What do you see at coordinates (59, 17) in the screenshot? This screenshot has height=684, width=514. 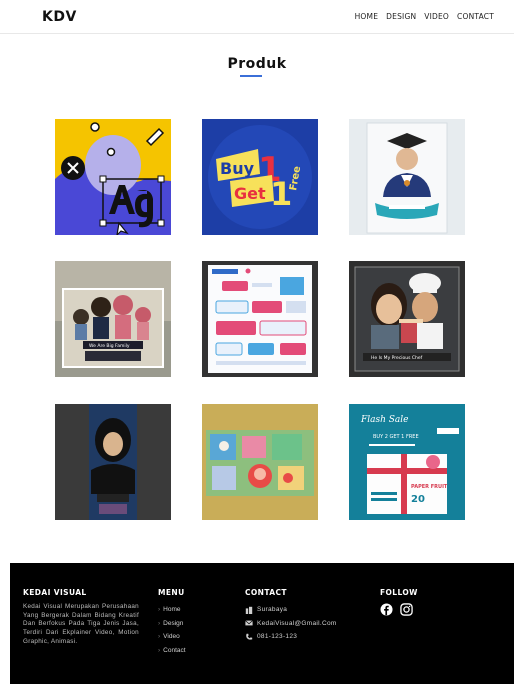 I see `brand-logo: KDV` at bounding box center [59, 17].